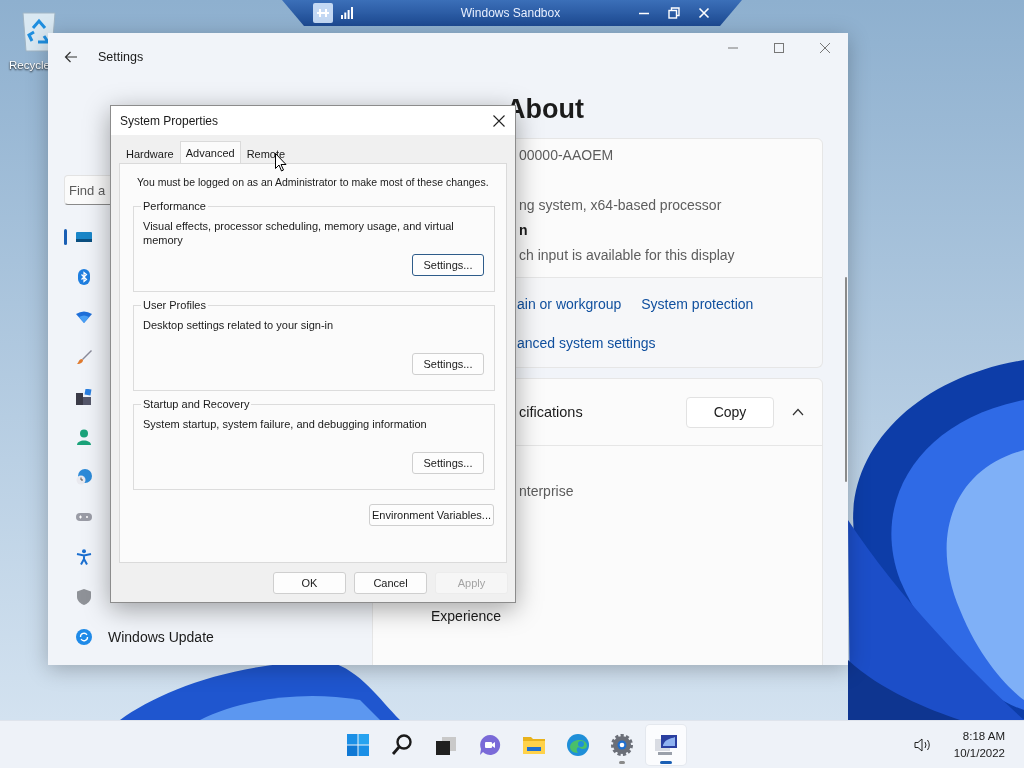 Image resolution: width=1024 pixels, height=768 pixels. I want to click on group-description: Desktop settings related to your sign-in, so click(239, 325).